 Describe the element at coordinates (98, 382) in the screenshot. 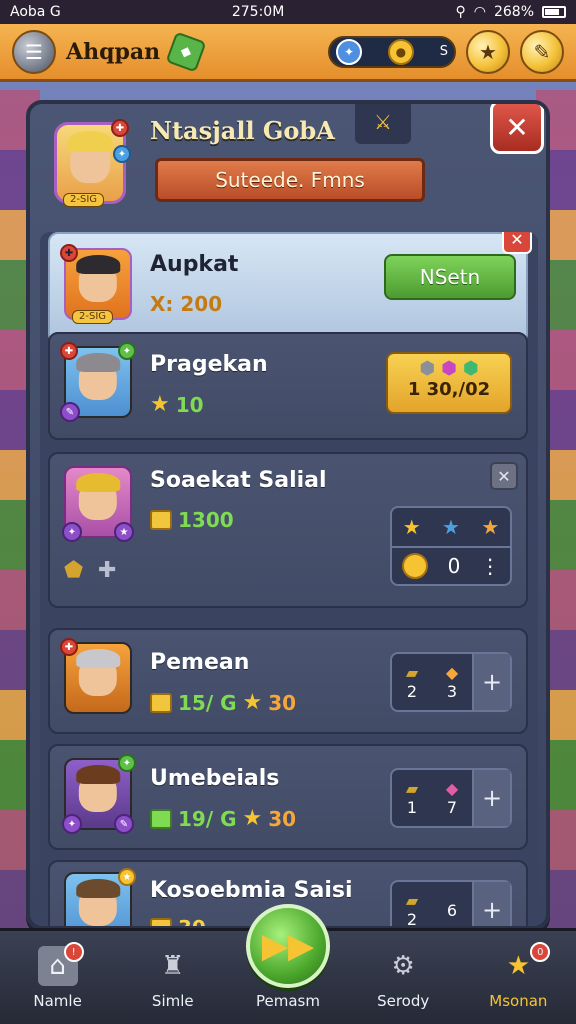

I see `list-item-avatar: ✚ ✦ ✎` at that location.